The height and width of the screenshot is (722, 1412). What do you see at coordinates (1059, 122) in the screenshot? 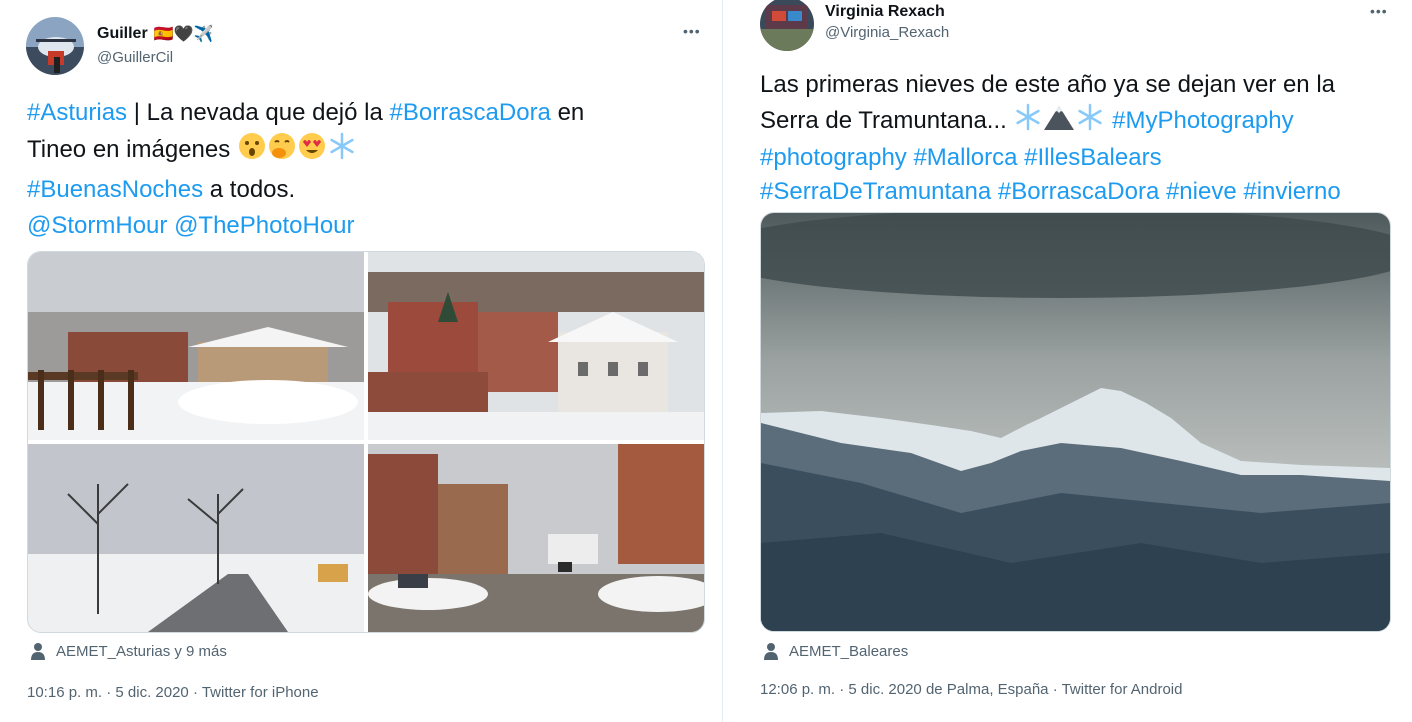
I see `mountain-icon` at bounding box center [1059, 122].